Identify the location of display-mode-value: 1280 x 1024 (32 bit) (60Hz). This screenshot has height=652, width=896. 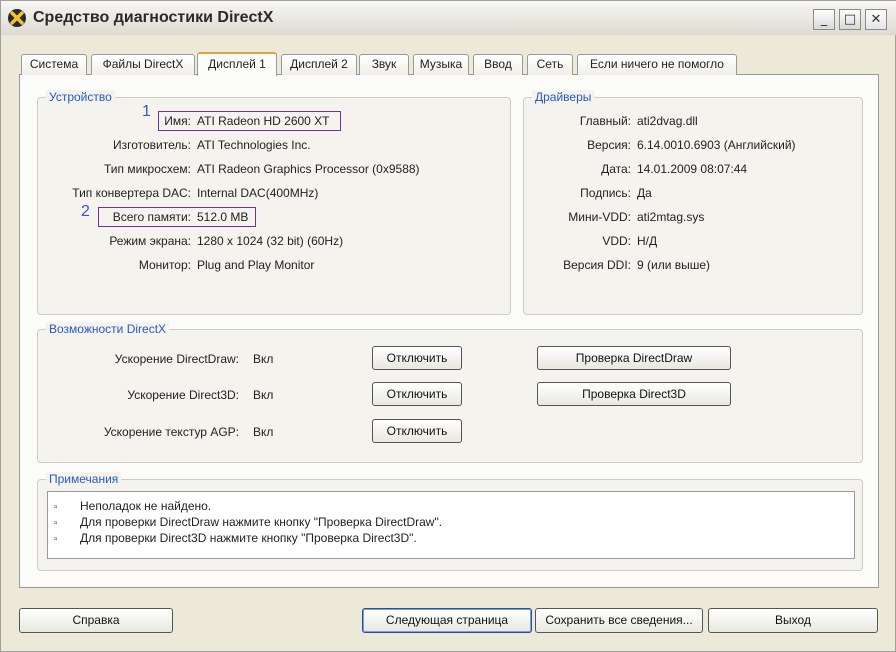
(270, 241).